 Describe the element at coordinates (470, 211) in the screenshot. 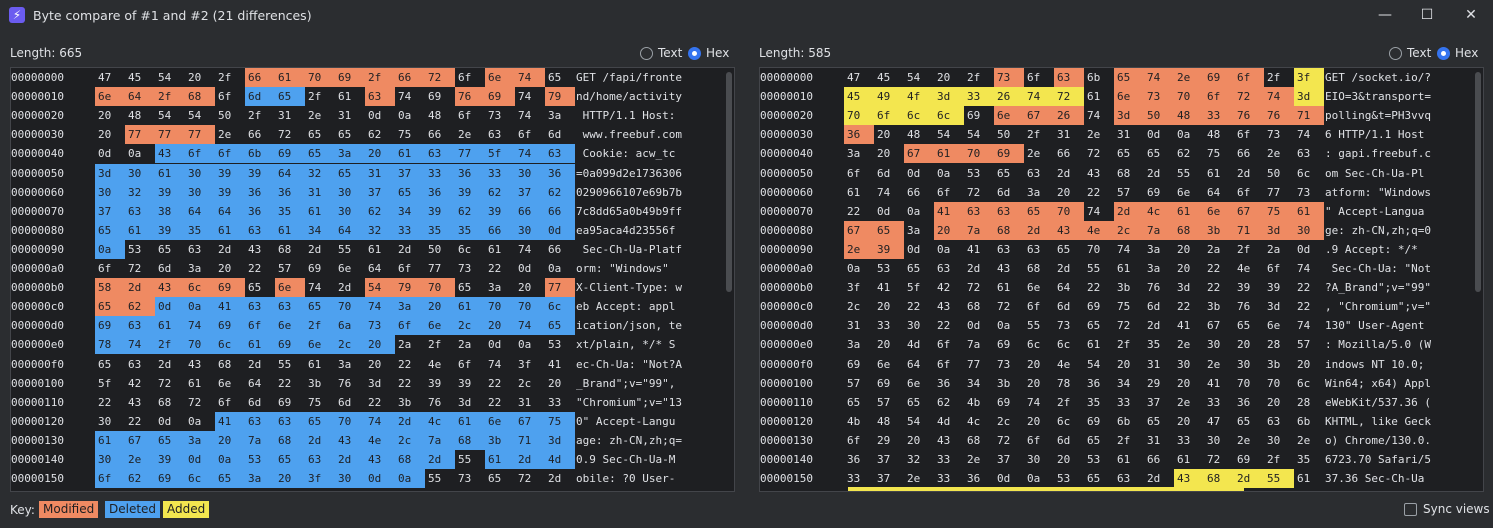

I see `hex-byte: 62` at that location.